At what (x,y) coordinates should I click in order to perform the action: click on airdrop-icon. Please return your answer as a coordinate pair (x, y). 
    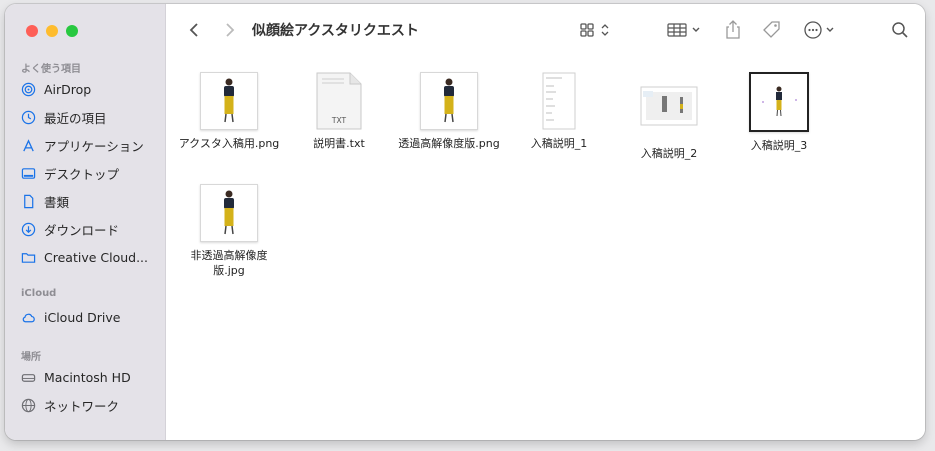
    Looking at the image, I should click on (28, 89).